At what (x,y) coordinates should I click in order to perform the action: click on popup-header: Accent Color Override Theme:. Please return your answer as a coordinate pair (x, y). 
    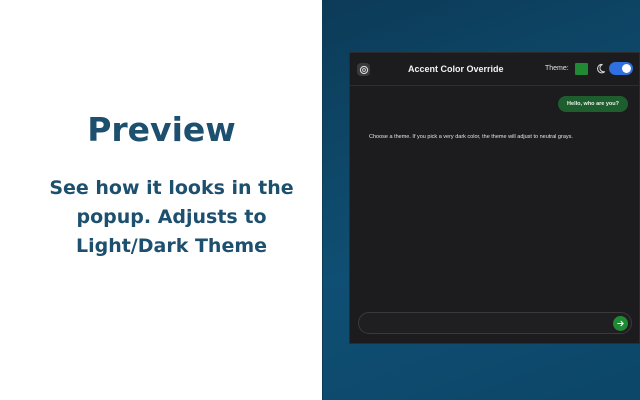
    Looking at the image, I should click on (494, 69).